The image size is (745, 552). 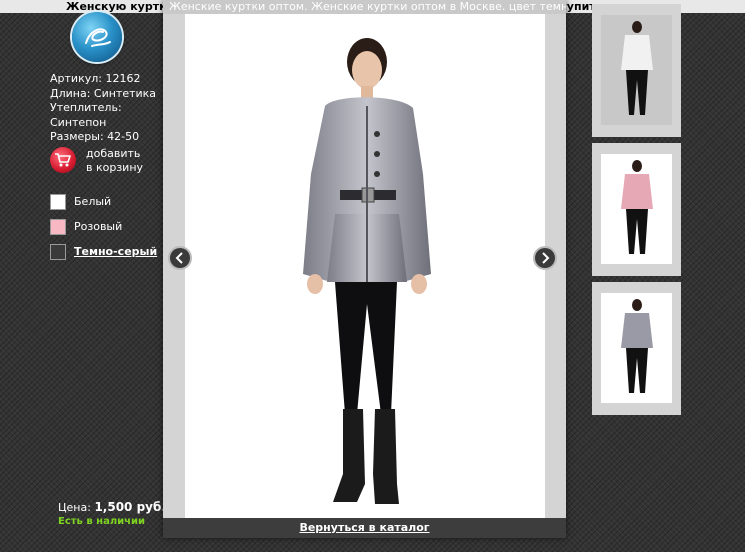 I want to click on color-option-white: Белый, so click(x=110, y=206).